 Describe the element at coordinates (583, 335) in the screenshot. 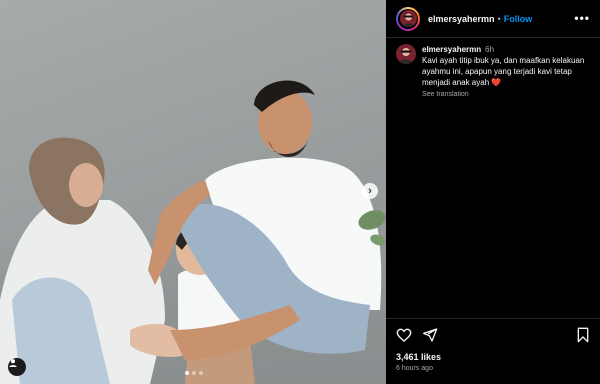

I see `bookmark-icon` at that location.